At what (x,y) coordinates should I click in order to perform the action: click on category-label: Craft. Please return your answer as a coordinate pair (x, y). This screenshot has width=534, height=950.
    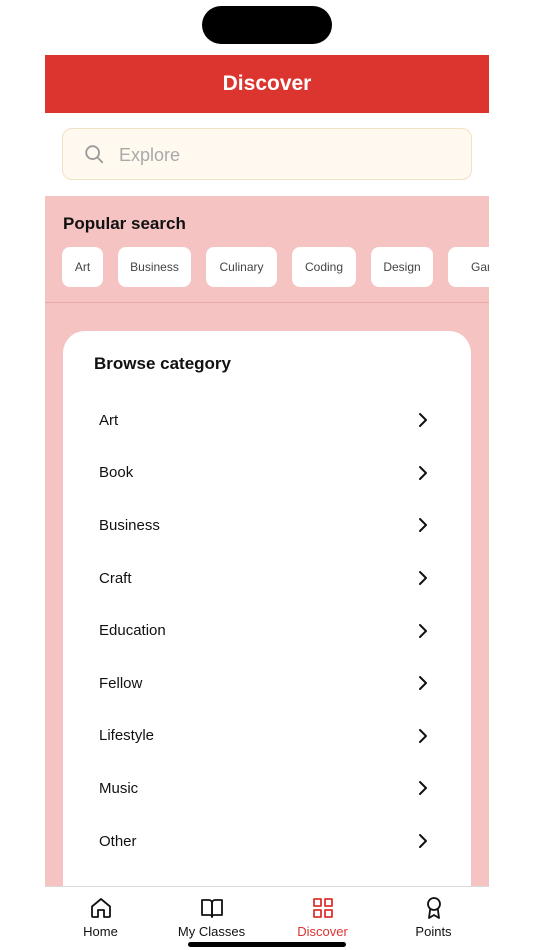
    Looking at the image, I should click on (115, 578).